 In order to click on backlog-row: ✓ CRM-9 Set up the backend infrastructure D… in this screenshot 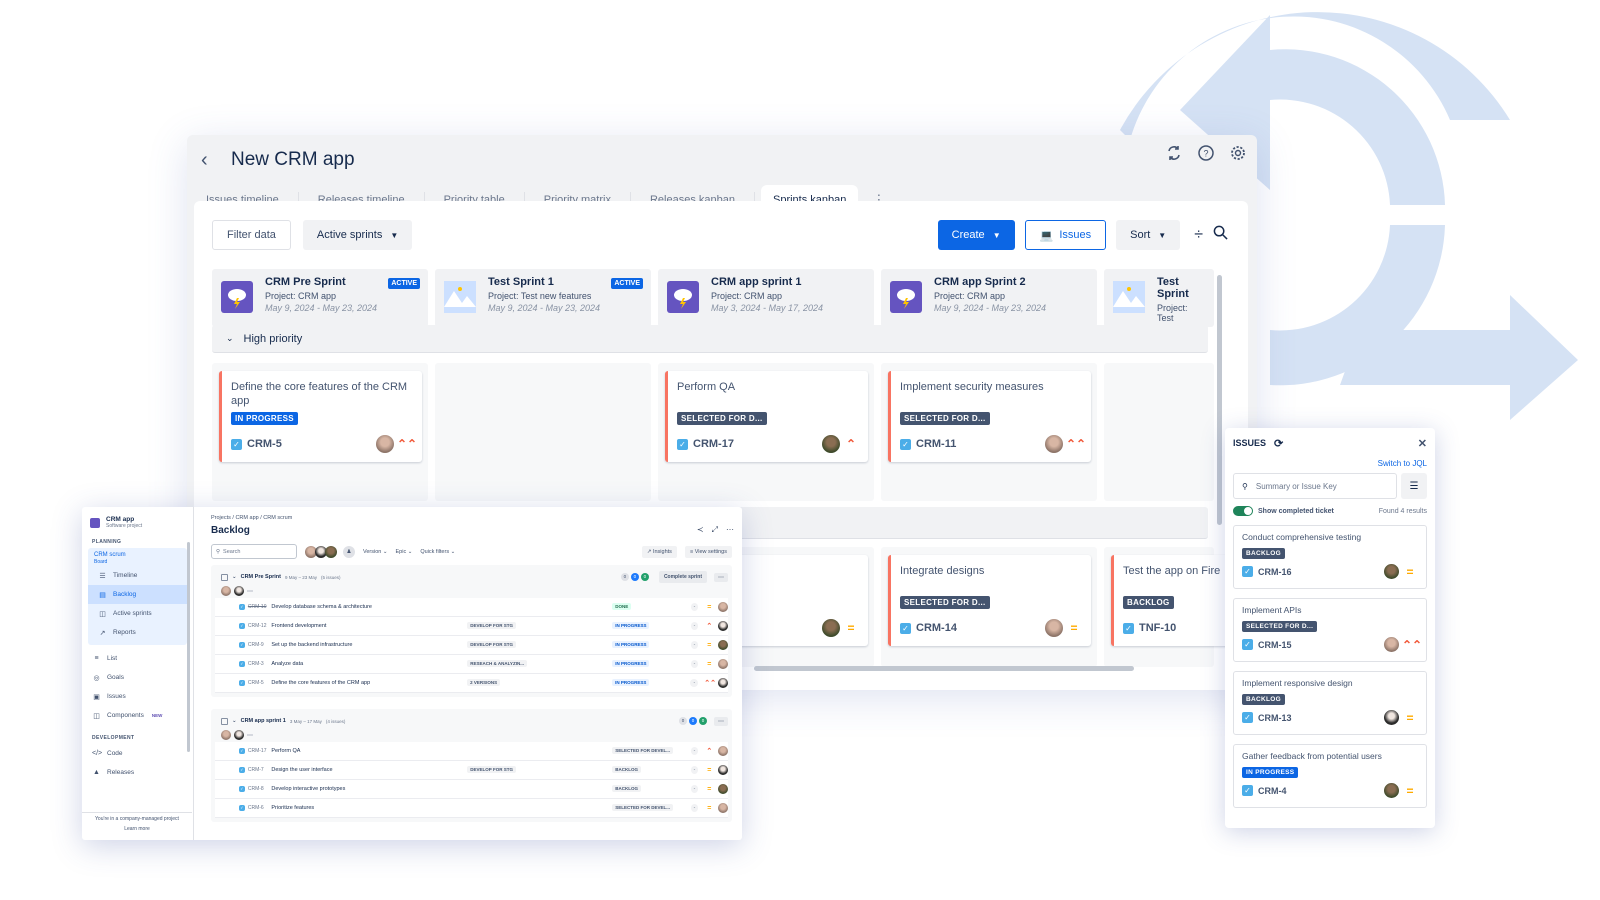, I will do `click(471, 645)`.